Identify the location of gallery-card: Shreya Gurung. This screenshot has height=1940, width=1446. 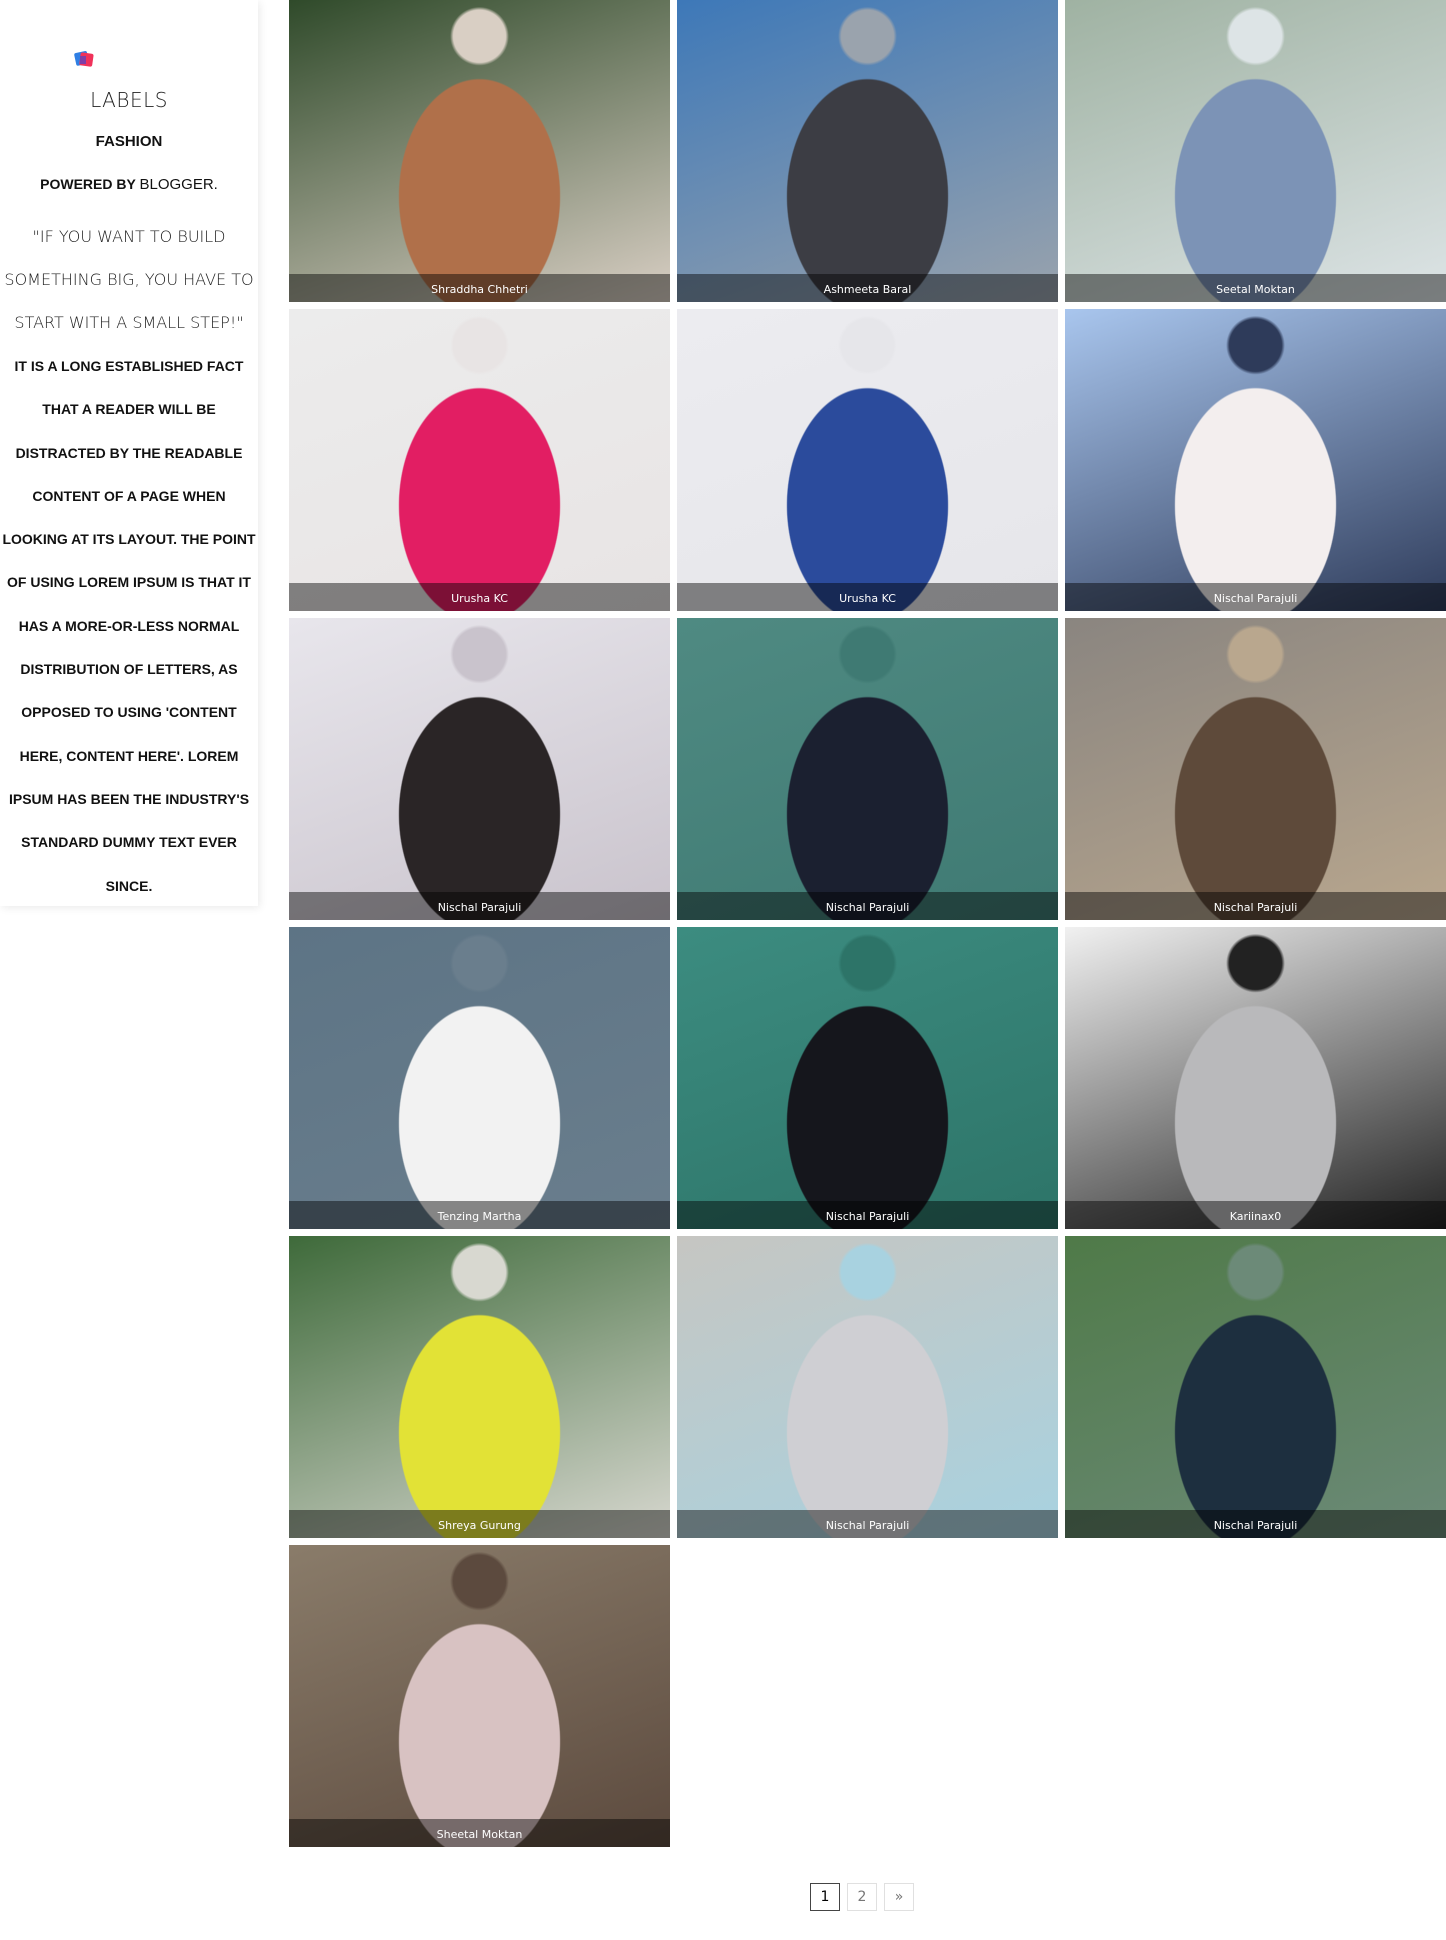
(479, 1387).